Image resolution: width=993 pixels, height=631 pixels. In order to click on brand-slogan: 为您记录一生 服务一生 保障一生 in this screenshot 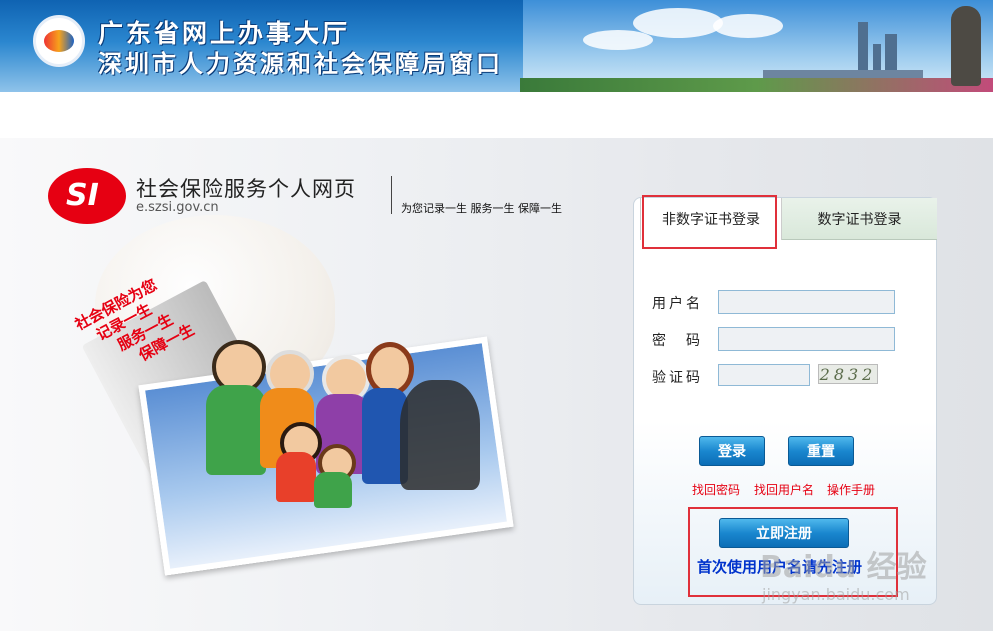, I will do `click(481, 208)`.